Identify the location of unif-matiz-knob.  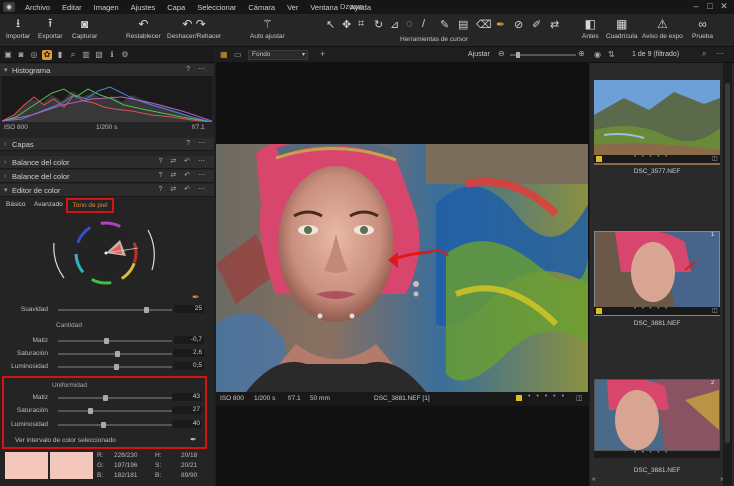
(105, 398).